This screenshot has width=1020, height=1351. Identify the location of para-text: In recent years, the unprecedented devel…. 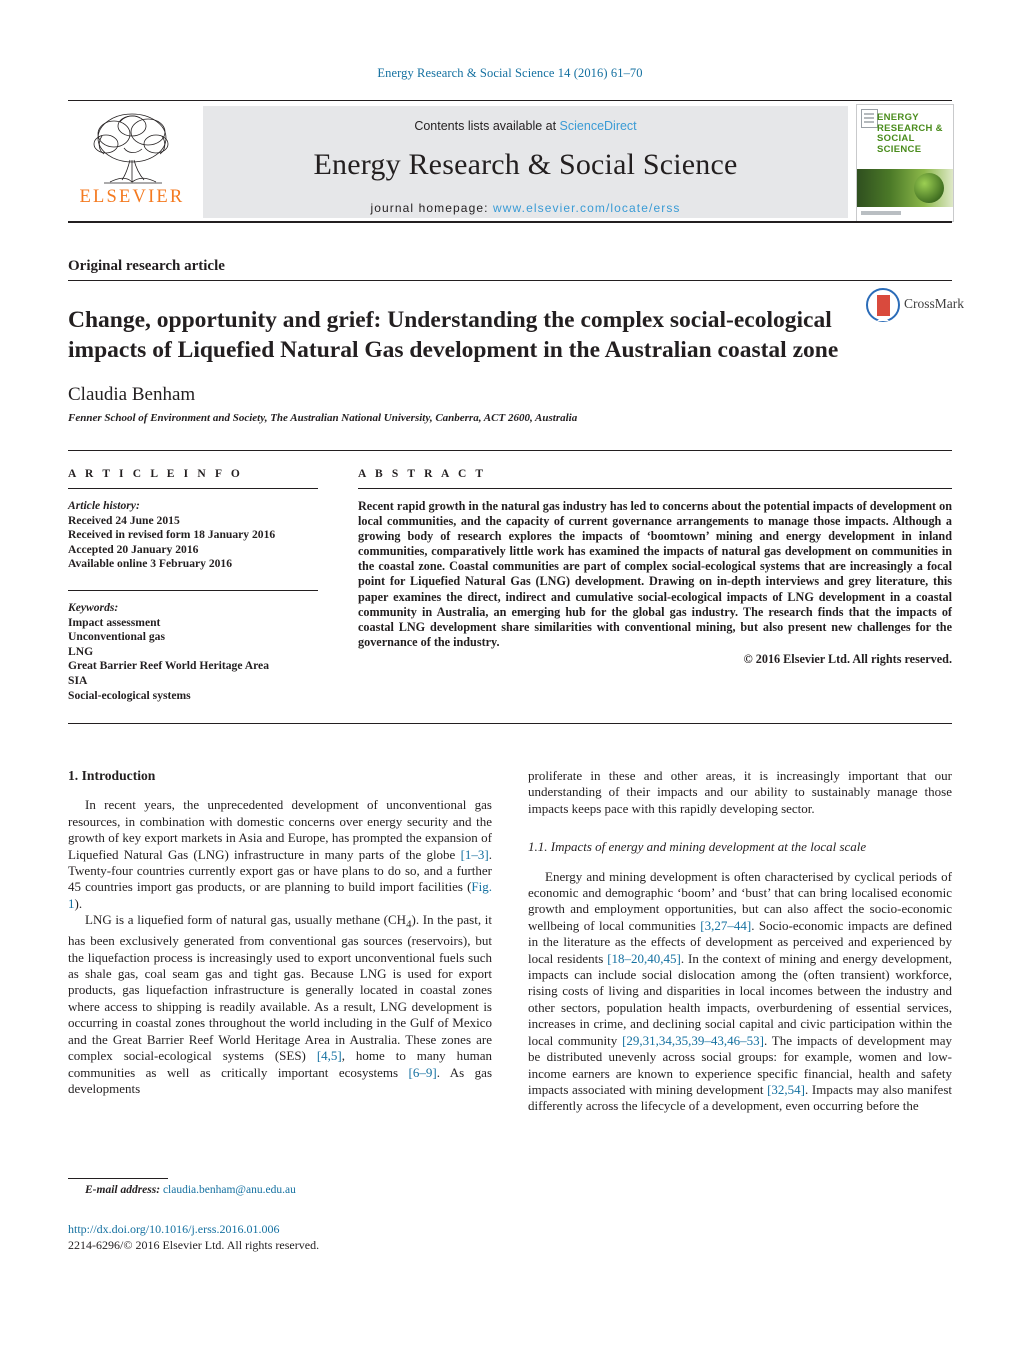
(280, 829).